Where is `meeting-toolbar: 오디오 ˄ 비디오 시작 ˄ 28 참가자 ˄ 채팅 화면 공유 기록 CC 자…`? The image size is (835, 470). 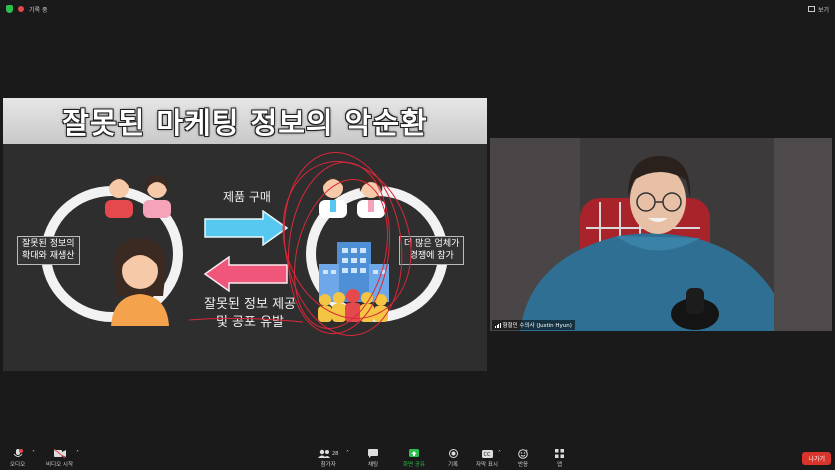 meeting-toolbar: 오디오 ˄ 비디오 시작 ˄ 28 참가자 ˄ 채팅 화면 공유 기록 CC 자… is located at coordinates (417, 458).